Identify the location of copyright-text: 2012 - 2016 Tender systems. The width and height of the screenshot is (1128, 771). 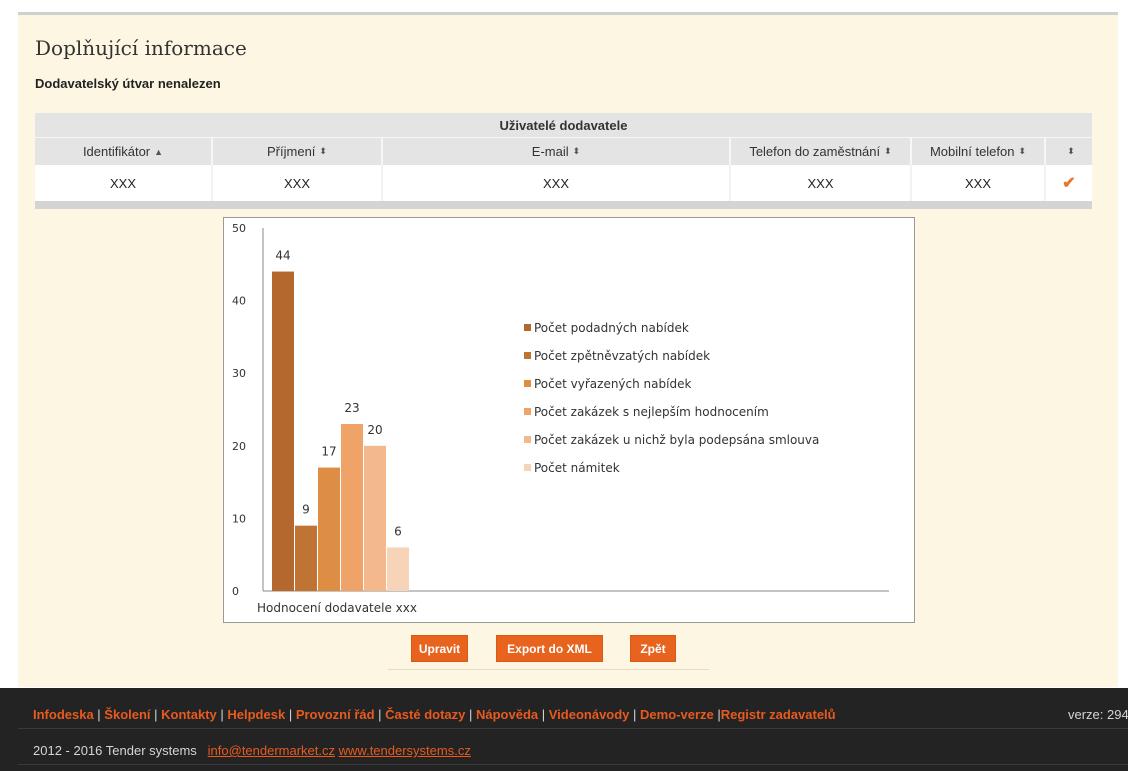
(115, 750).